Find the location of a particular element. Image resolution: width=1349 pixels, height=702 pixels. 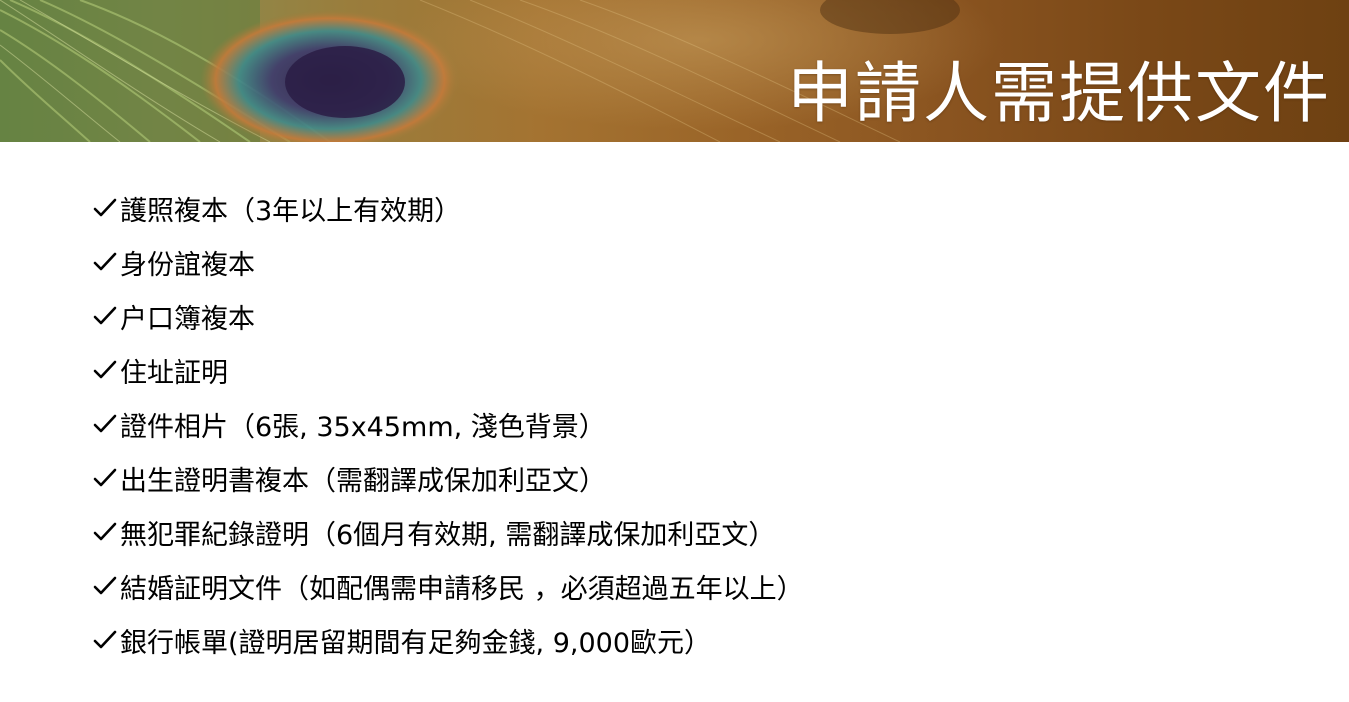

list-item-text: 無犯罪紀錄證明（6個月有效期, 需翻譯成保加利亞文） is located at coordinates (448, 535).